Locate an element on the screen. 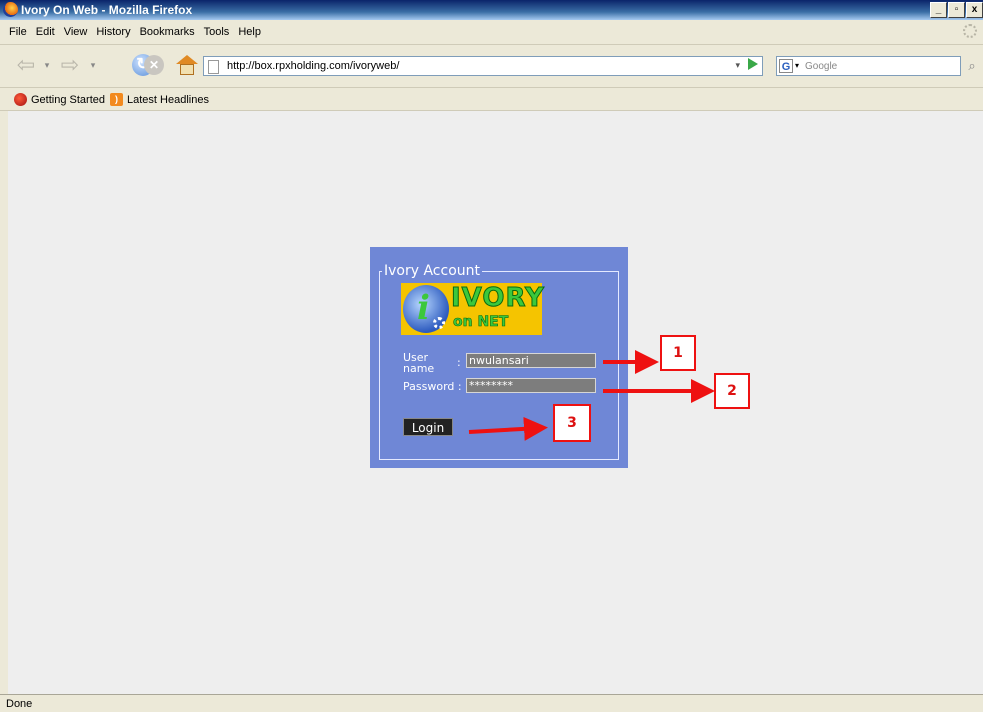  annotation-marker-2: 2 is located at coordinates (732, 391).